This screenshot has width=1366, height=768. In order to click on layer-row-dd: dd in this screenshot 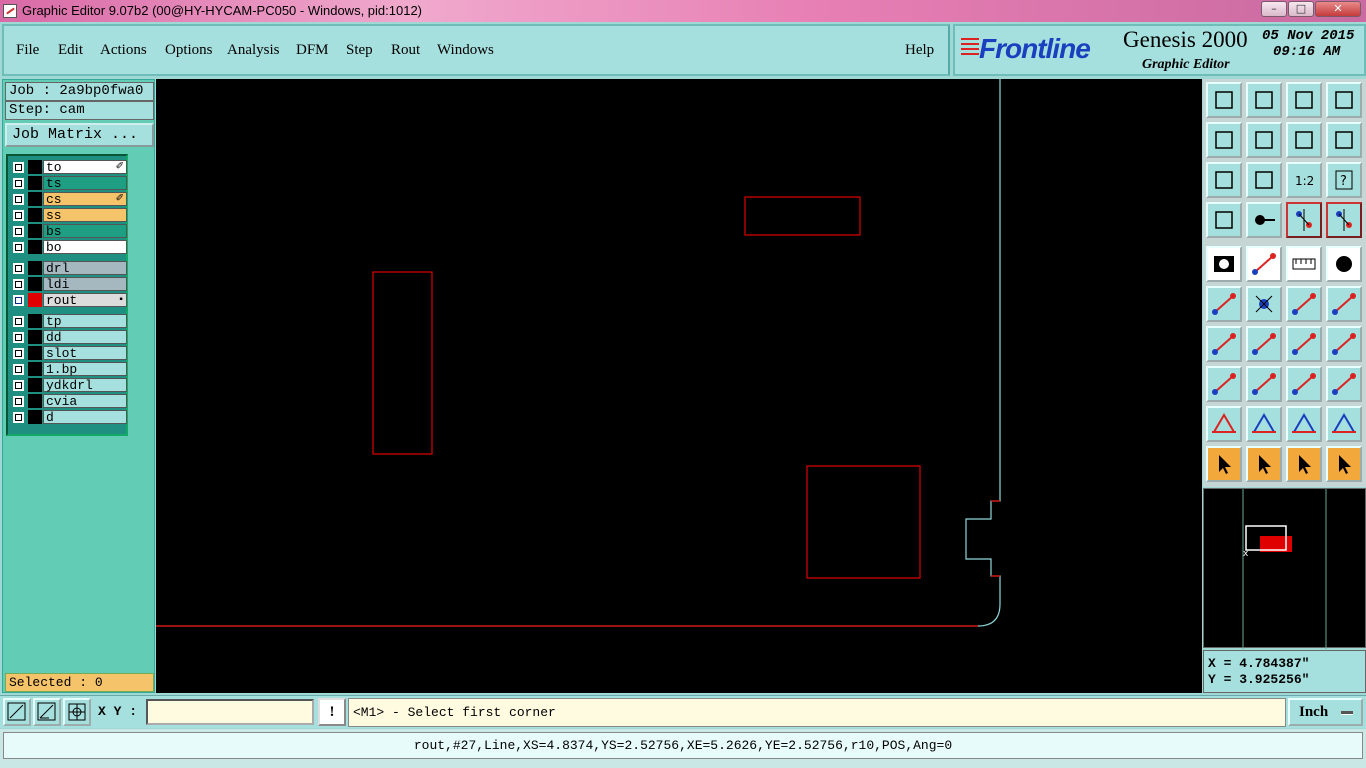, I will do `click(68, 337)`.